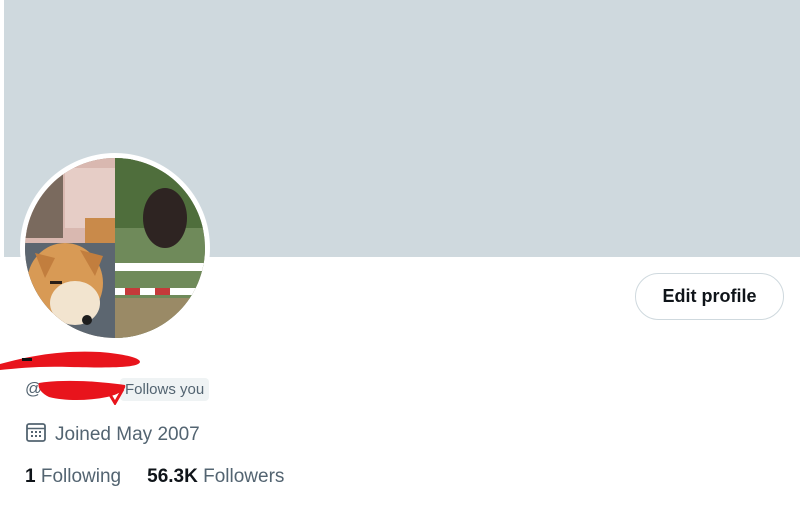 The height and width of the screenshot is (526, 800). I want to click on avatar-image, so click(115, 248).